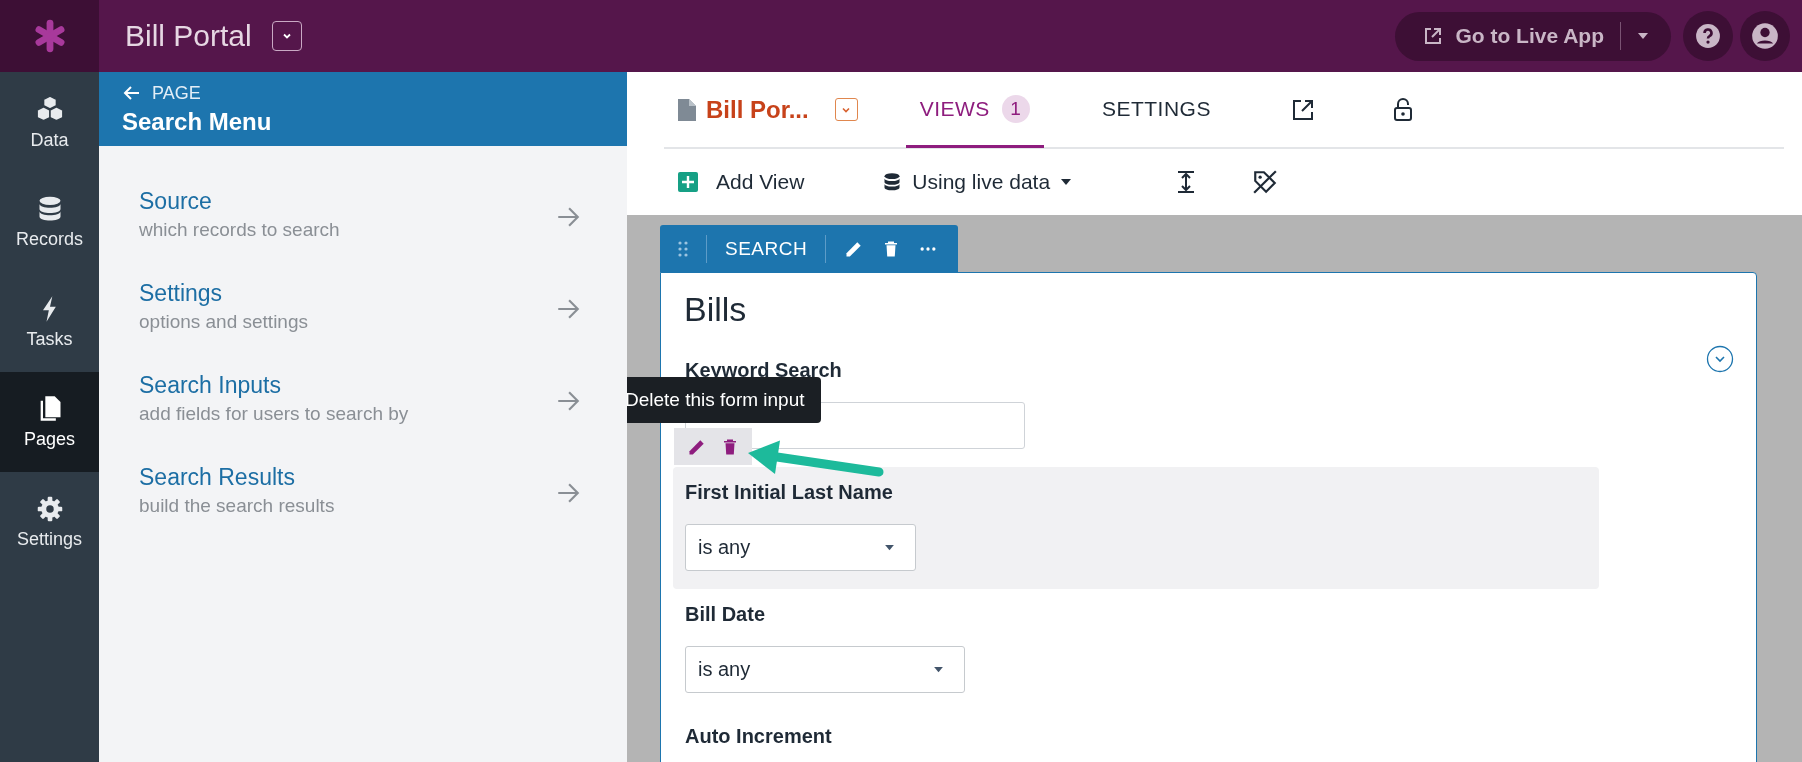 The width and height of the screenshot is (1802, 762). I want to click on help-button, so click(1708, 36).